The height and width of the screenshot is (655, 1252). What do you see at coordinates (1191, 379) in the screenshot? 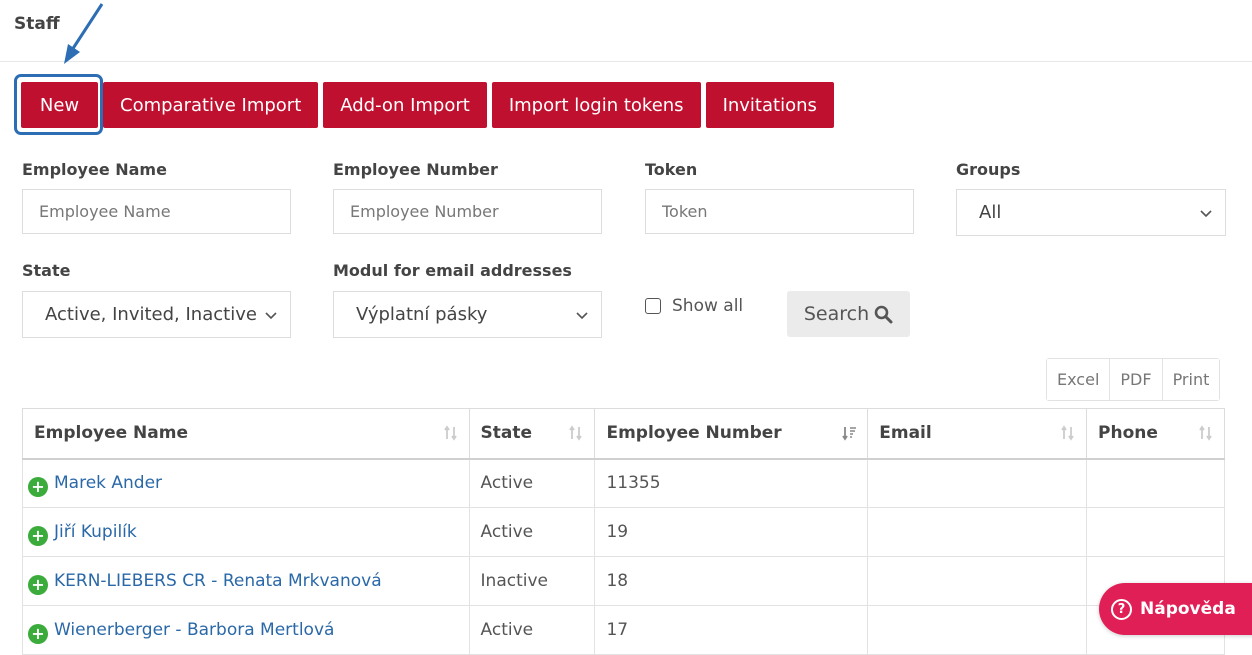
I see `print-button: Print` at bounding box center [1191, 379].